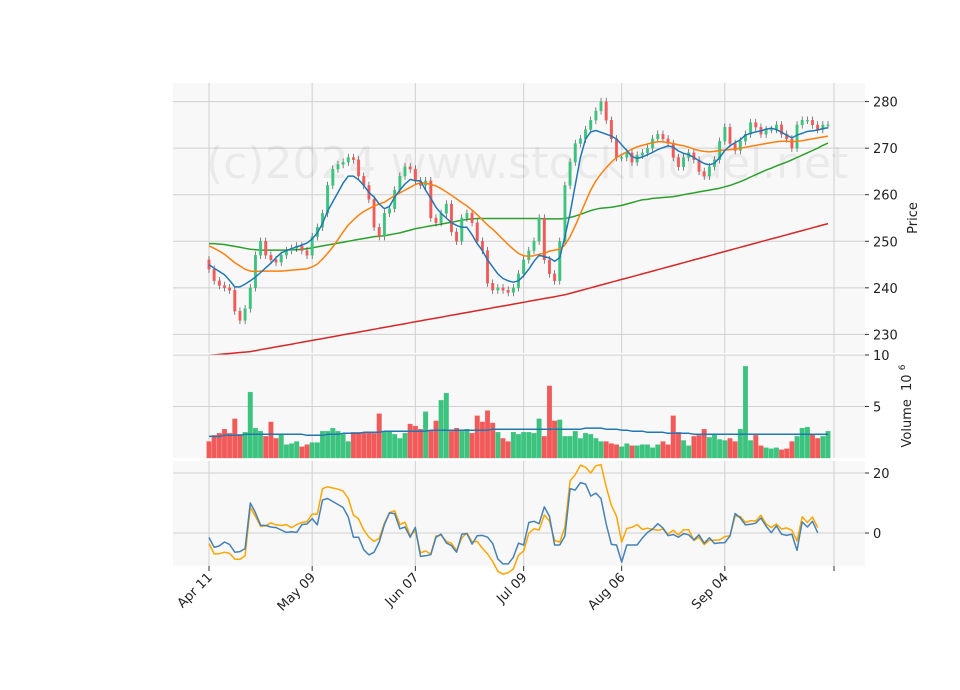 Image resolution: width=960 pixels, height=690 pixels. What do you see at coordinates (877, 408) in the screenshot?
I see `volume-tick-label: 5` at bounding box center [877, 408].